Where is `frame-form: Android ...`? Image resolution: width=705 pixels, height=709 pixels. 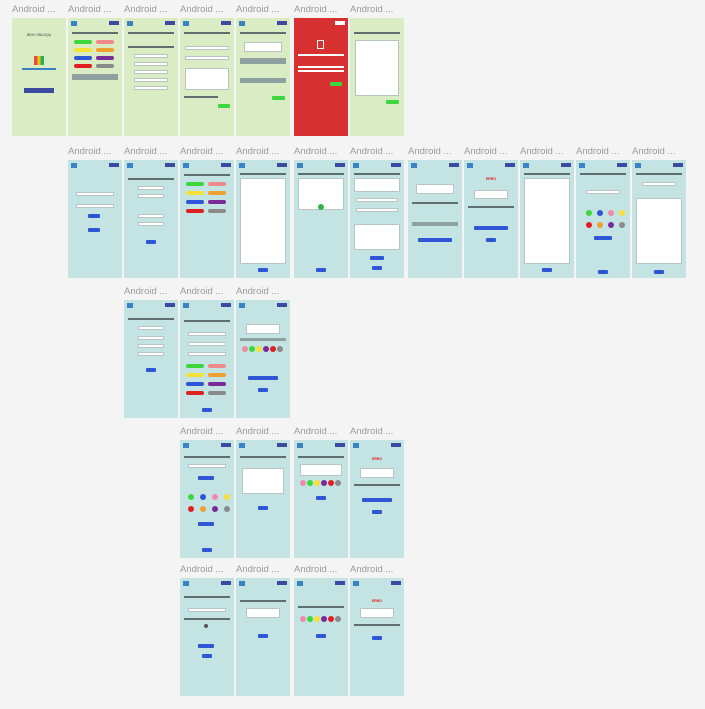 frame-form: Android ... is located at coordinates (207, 70).